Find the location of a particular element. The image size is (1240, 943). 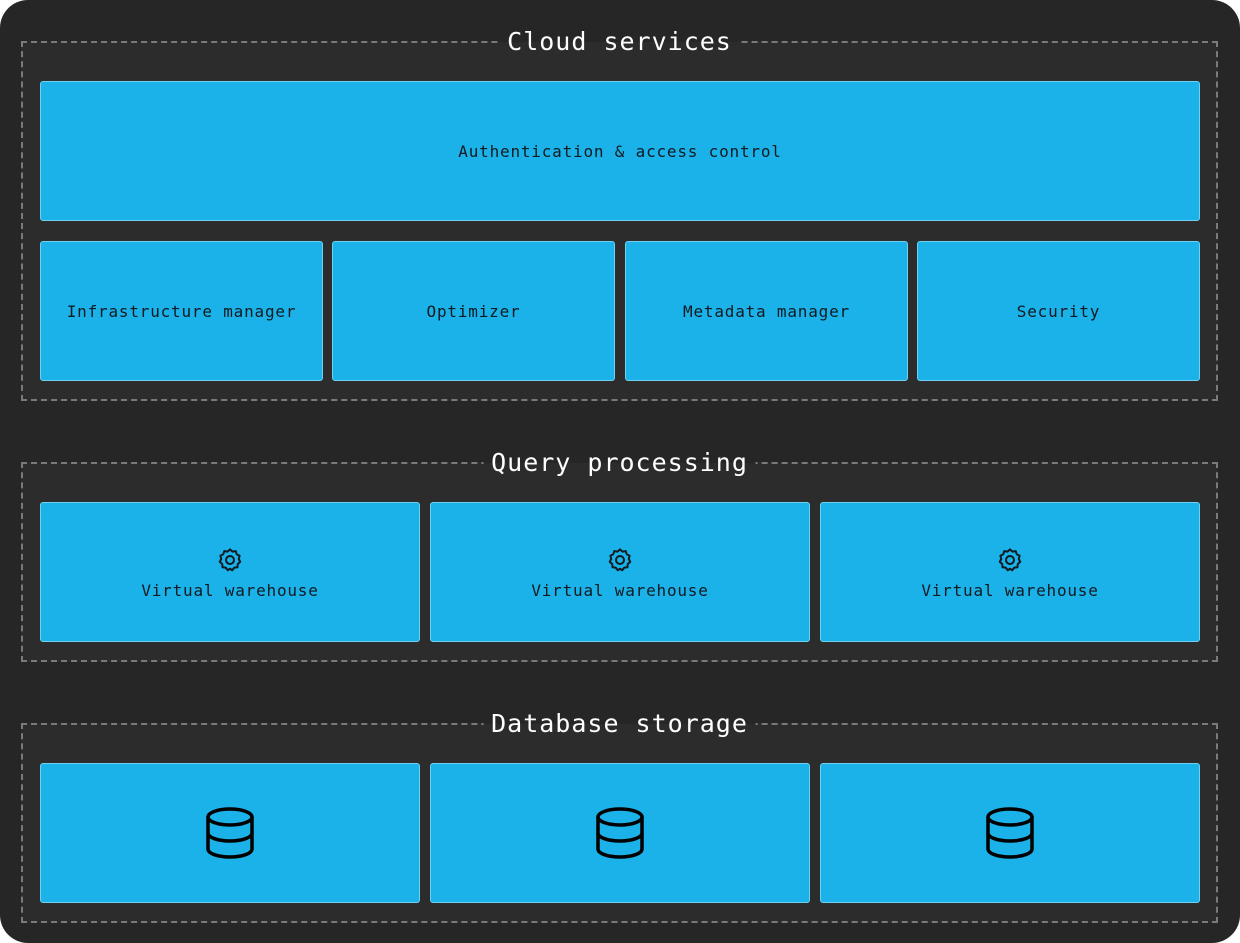

infrastructure-manager-box: Infrastructure manager is located at coordinates (181, 311).